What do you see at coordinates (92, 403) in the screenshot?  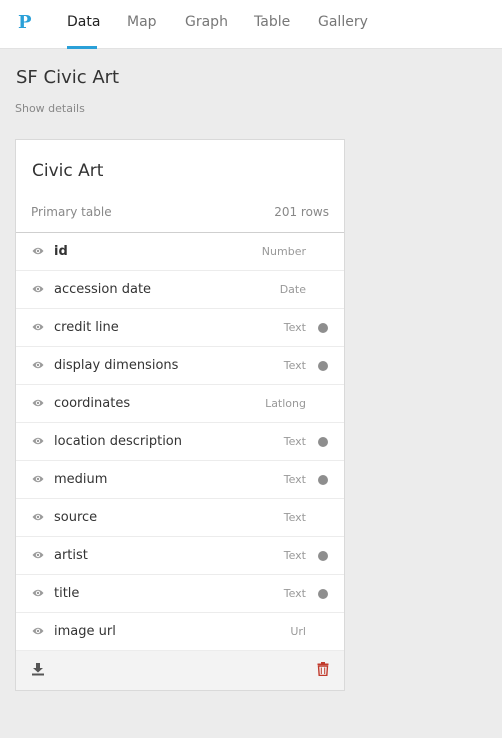 I see `field-name: coordinates` at bounding box center [92, 403].